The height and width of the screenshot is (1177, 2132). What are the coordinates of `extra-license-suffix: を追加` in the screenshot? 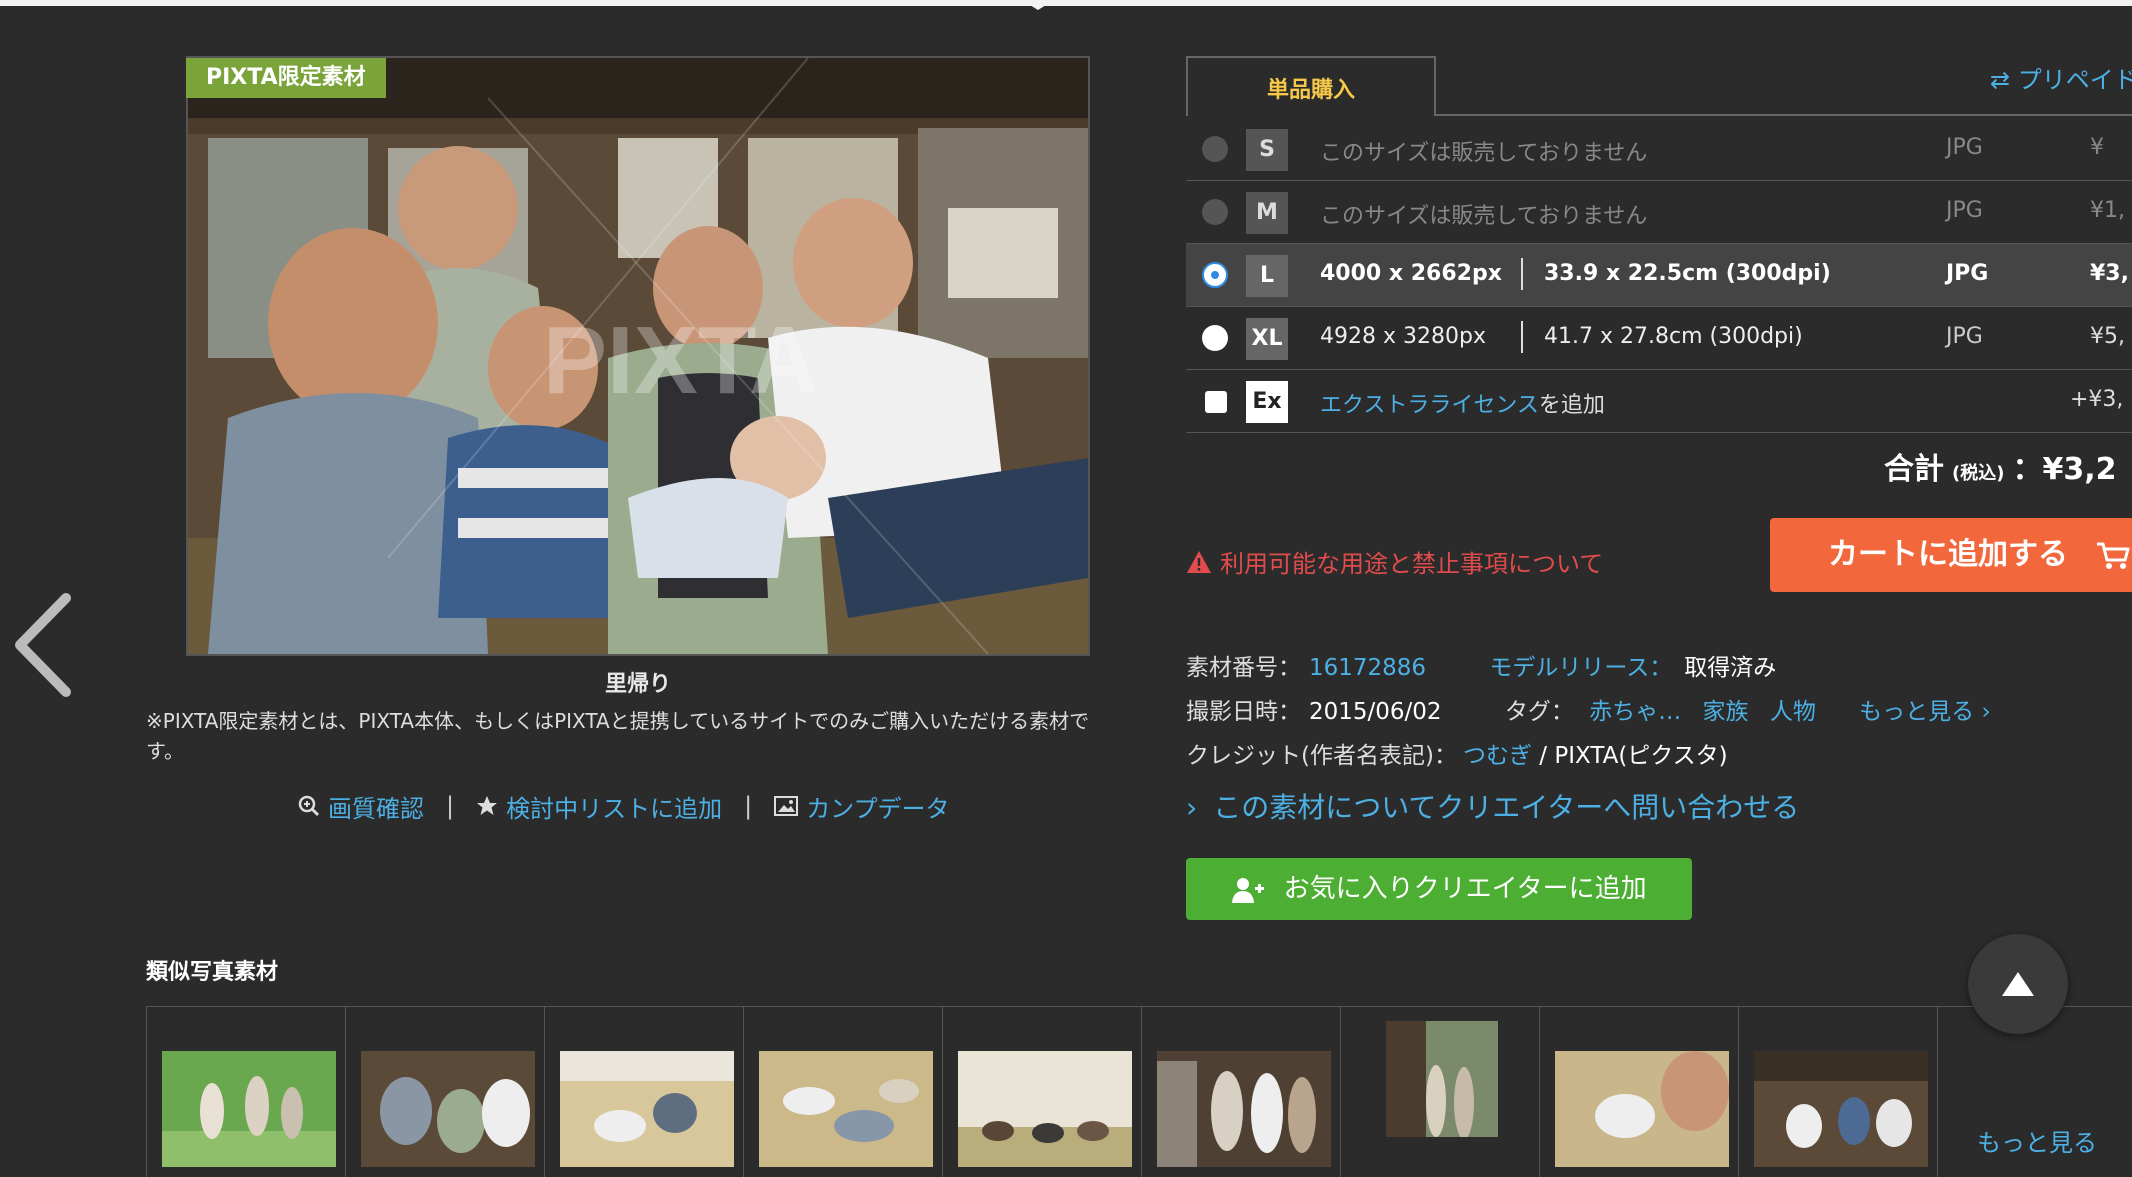 It's located at (1571, 405).